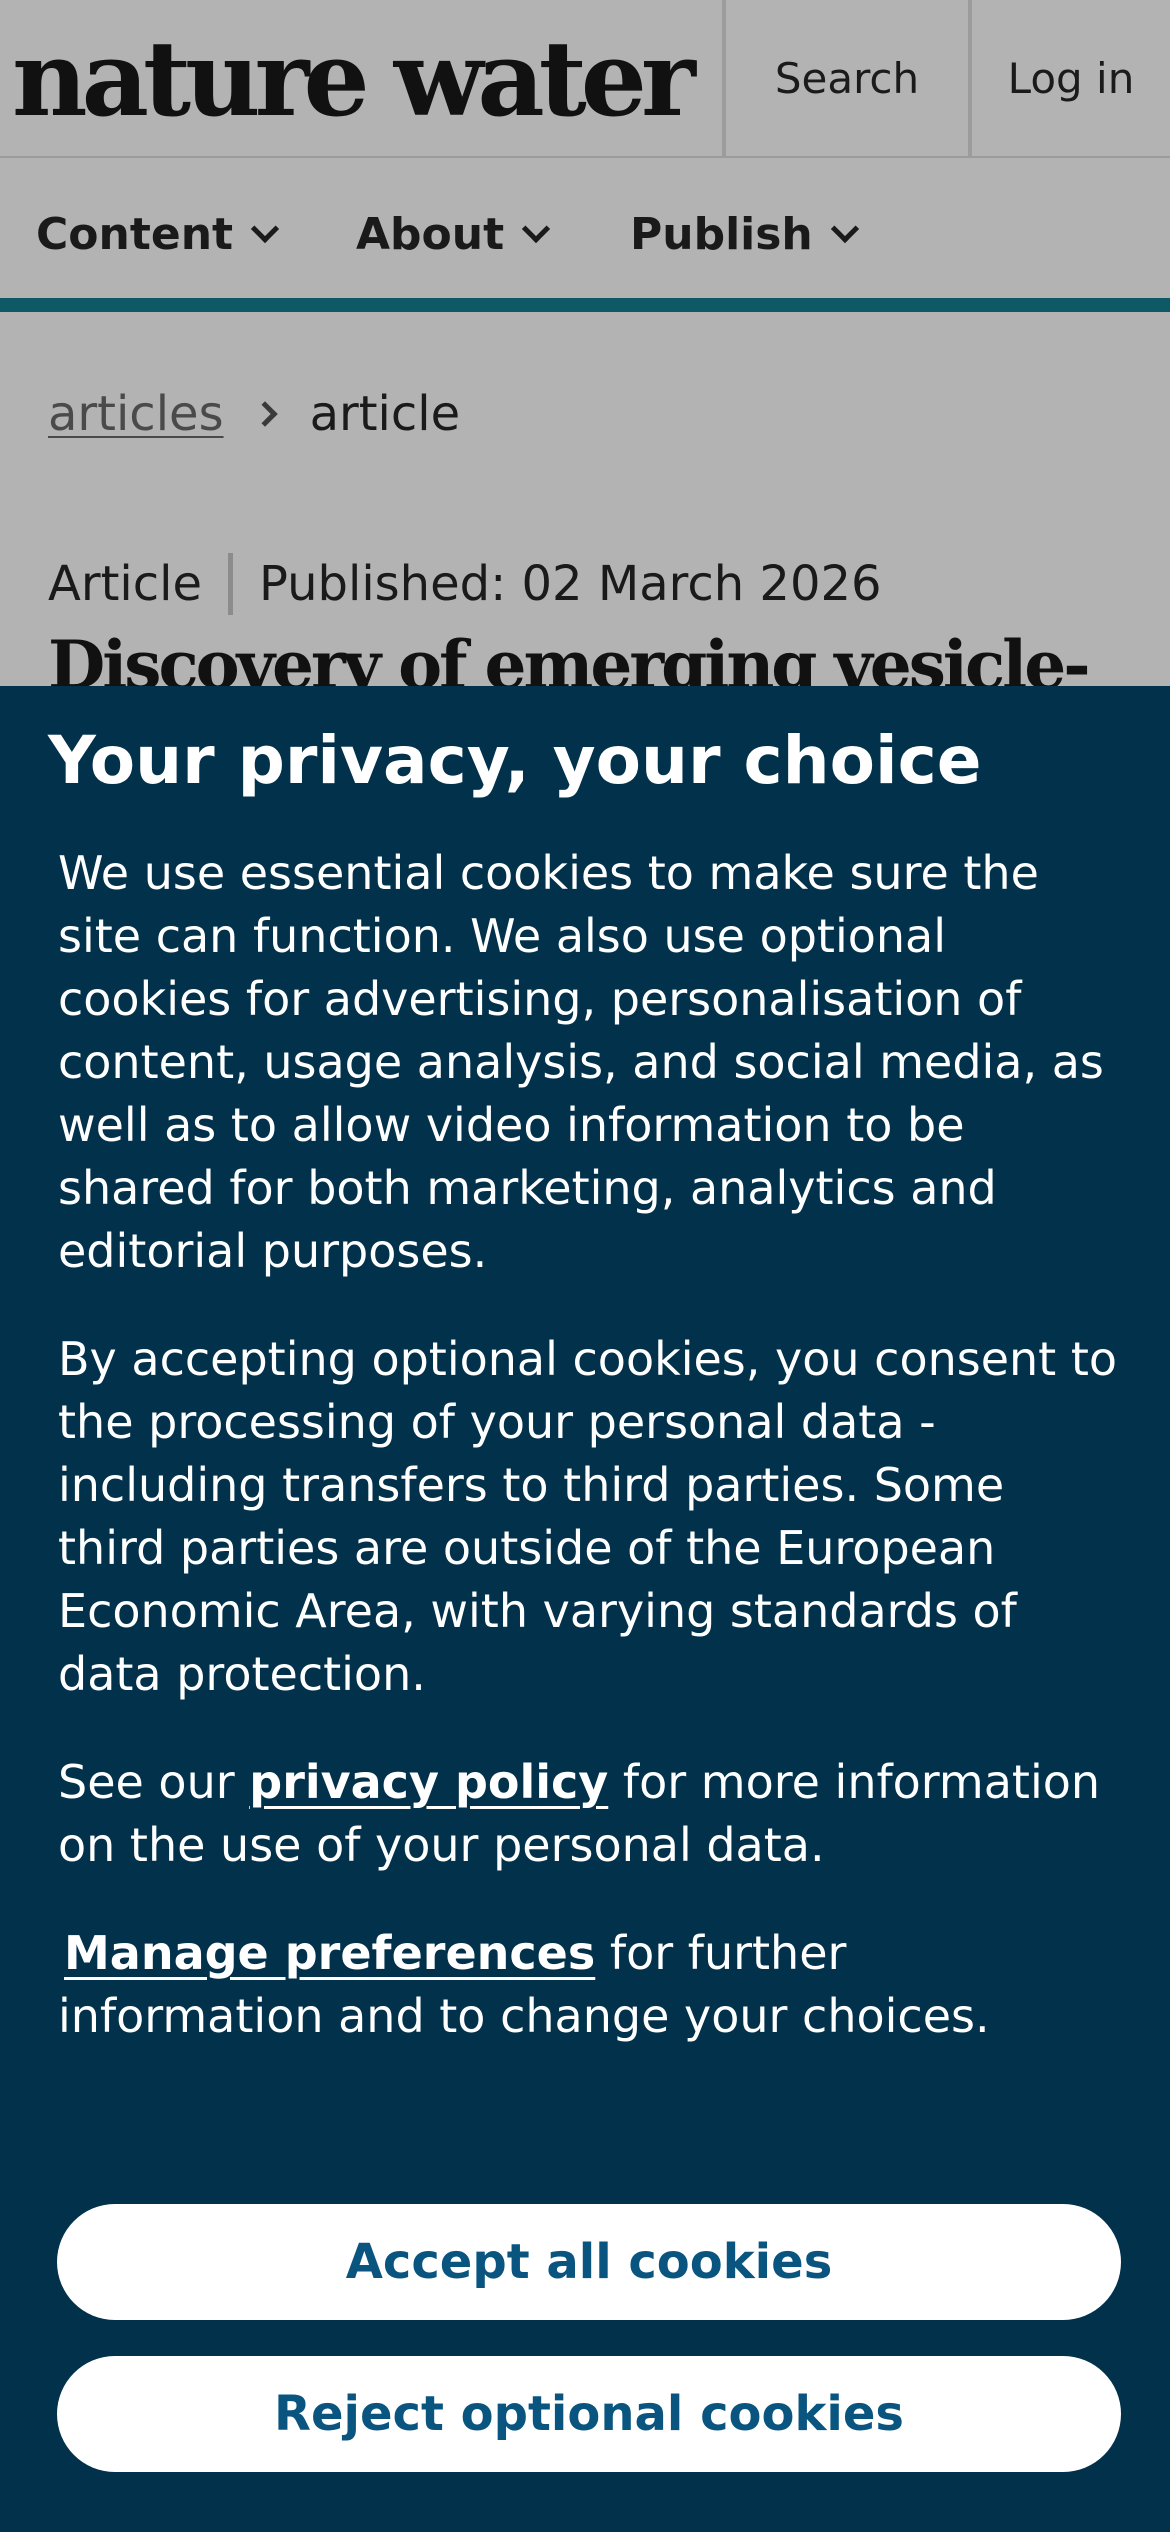 This screenshot has width=1170, height=2532. What do you see at coordinates (515, 760) in the screenshot?
I see `consent-title: Your privacy, your choice` at bounding box center [515, 760].